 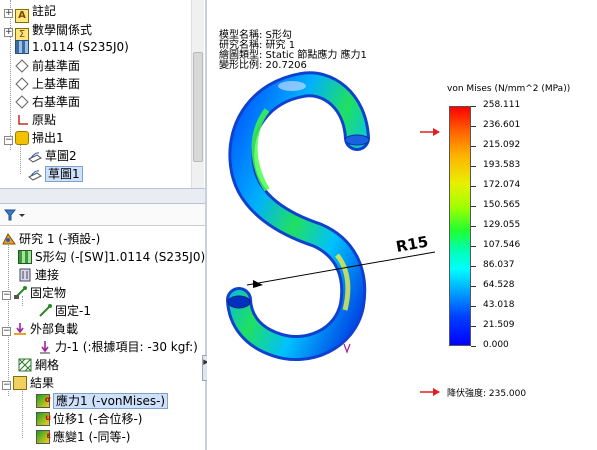 I want to click on legend-tick-label: 21.509, so click(x=499, y=325).